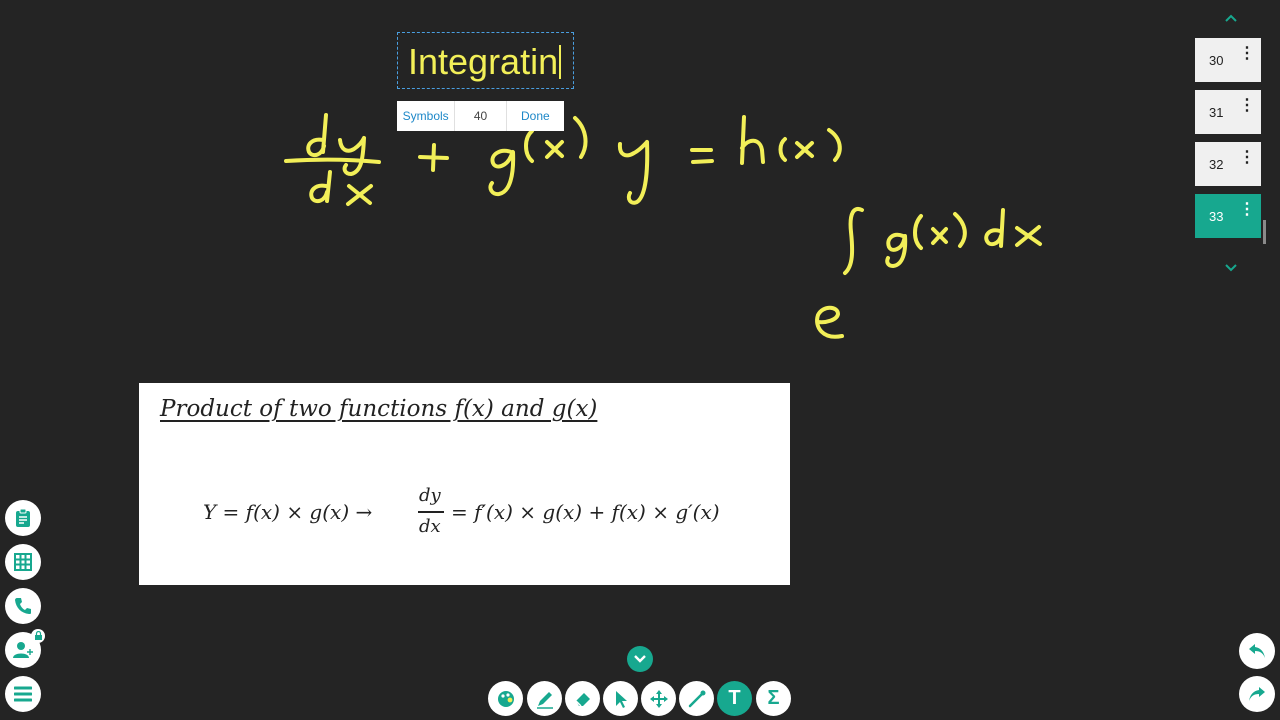  What do you see at coordinates (1216, 112) in the screenshot?
I see `page-number: 31` at bounding box center [1216, 112].